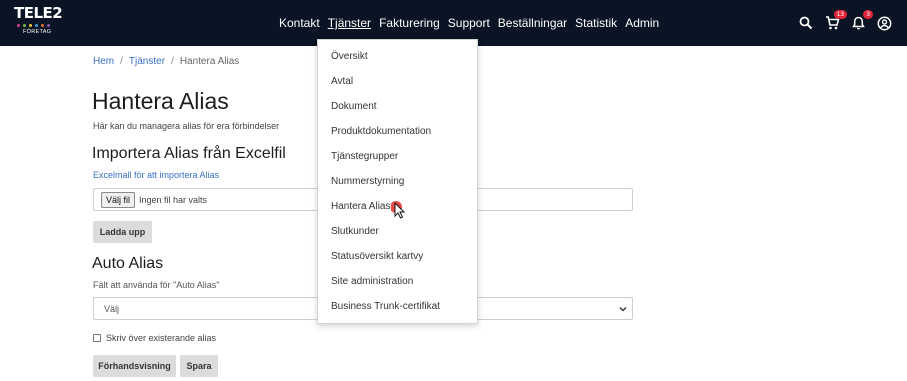  Describe the element at coordinates (160, 101) in the screenshot. I see `page-title: Hantera Alias` at that location.